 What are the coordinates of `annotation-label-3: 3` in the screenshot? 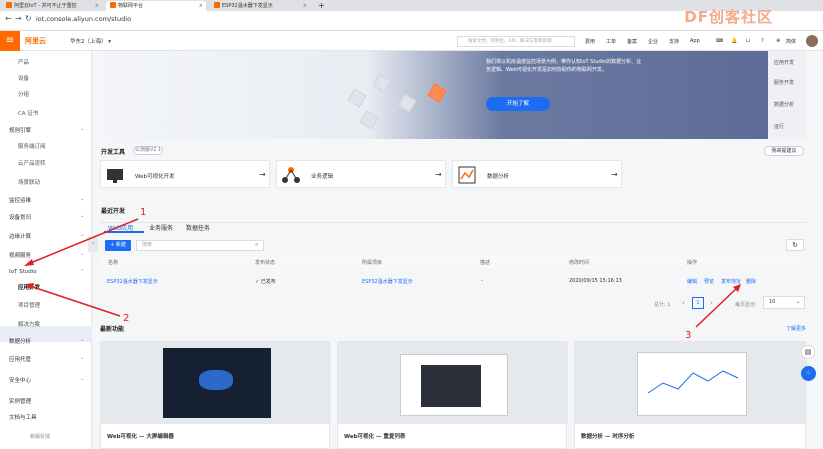 It's located at (688, 335).